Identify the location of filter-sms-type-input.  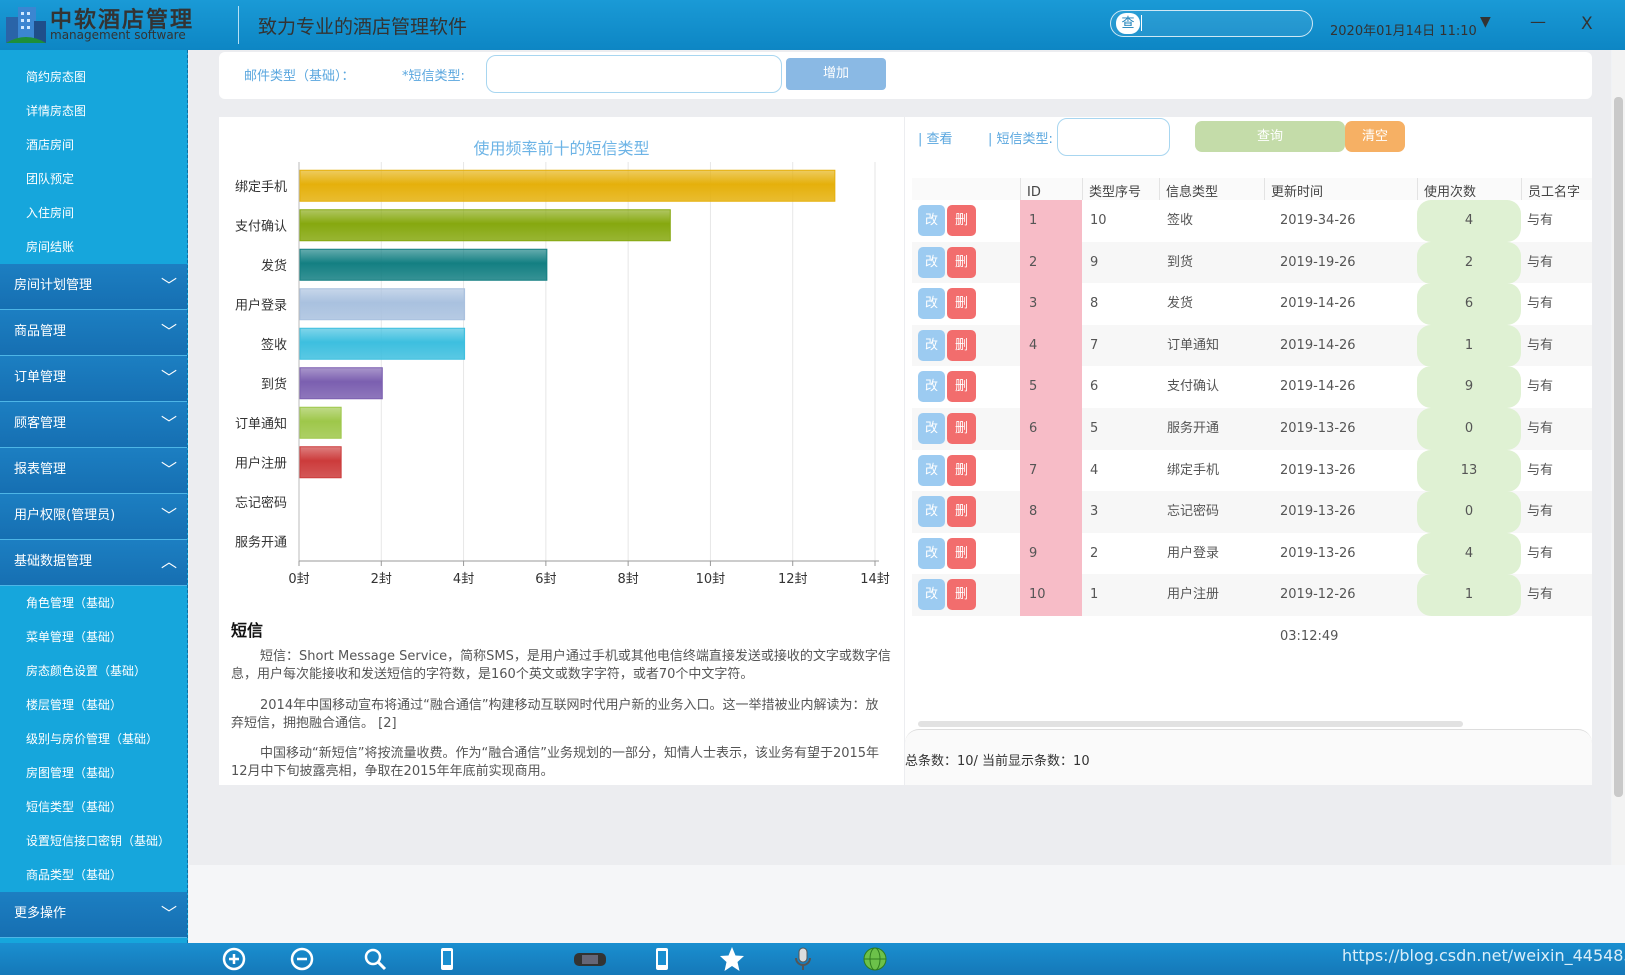
(1113, 137).